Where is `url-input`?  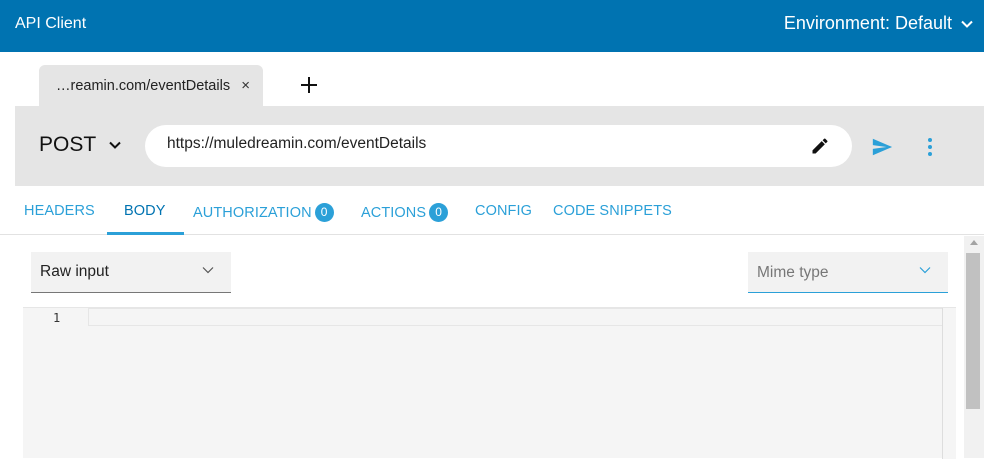
url-input is located at coordinates (477, 144).